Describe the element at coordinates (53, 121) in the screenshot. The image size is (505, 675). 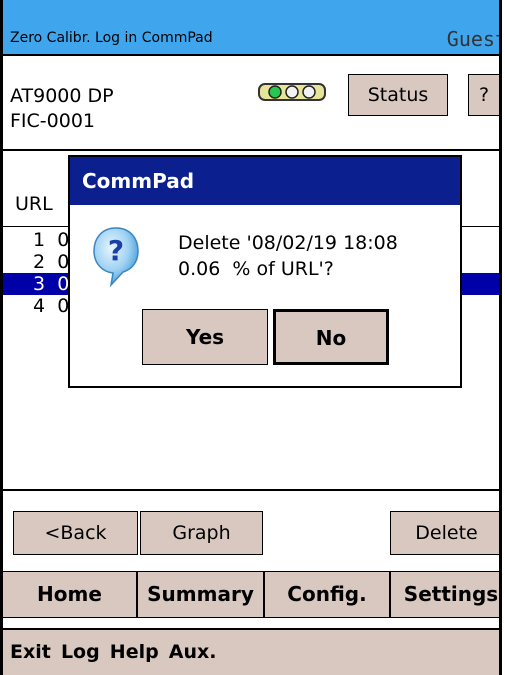
I see `device-tag: FIC-0001` at that location.